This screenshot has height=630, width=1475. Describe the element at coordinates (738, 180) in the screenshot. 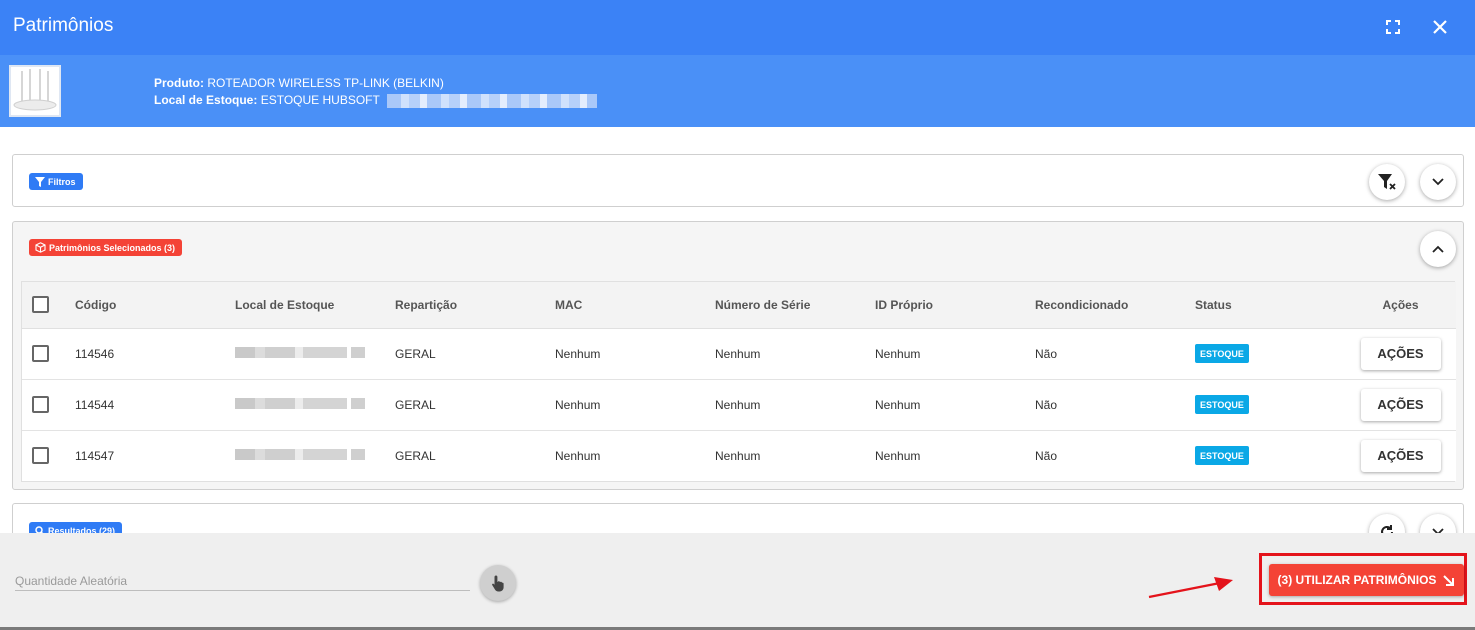

I see `filters-panel: Filtros` at that location.